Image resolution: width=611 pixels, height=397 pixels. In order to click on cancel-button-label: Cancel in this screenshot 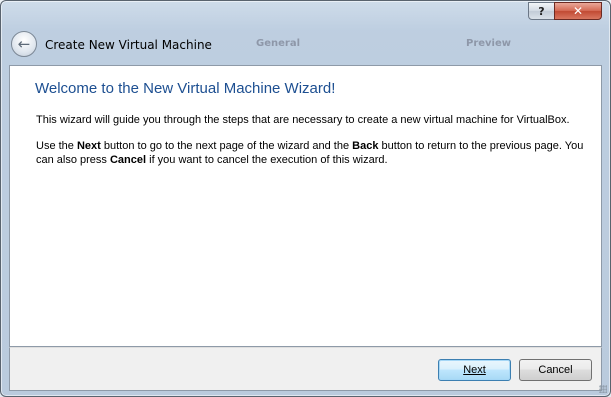, I will do `click(555, 370)`.